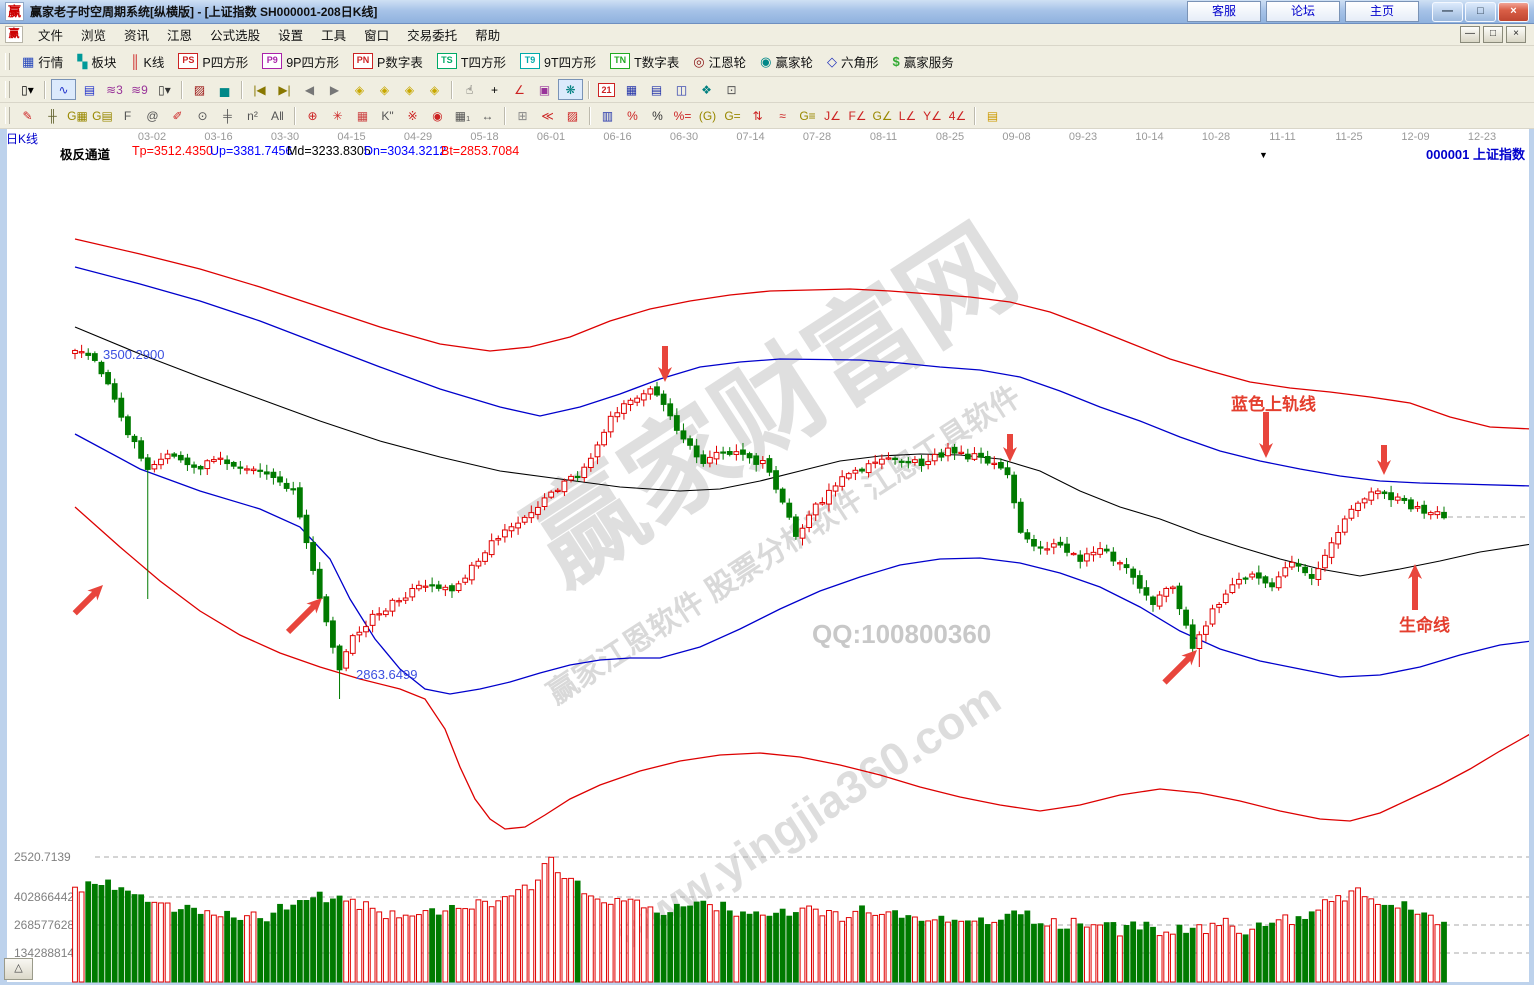  Describe the element at coordinates (333, 34) in the screenshot. I see `menu-工具: 工具` at that location.